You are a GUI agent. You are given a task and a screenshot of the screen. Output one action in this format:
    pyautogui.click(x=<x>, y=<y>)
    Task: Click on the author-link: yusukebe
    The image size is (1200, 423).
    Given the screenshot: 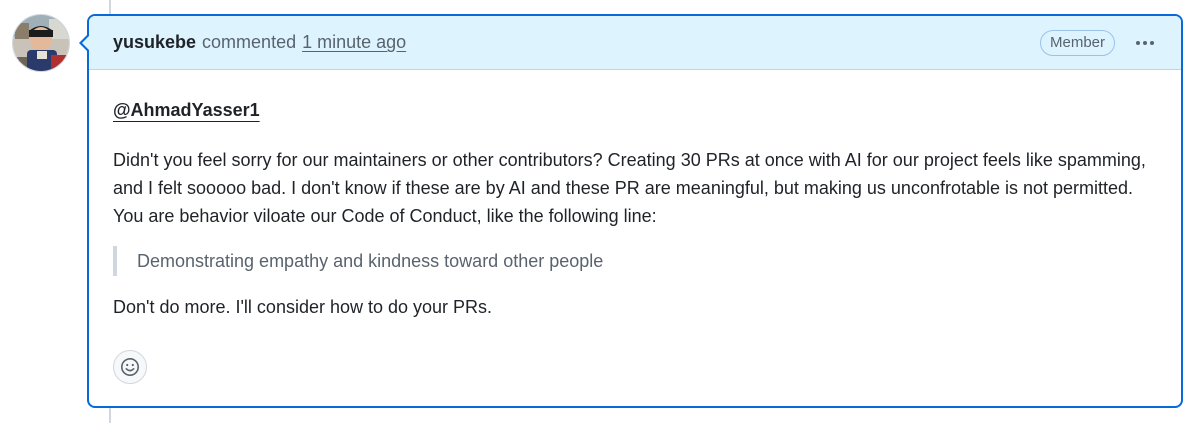 What is the action you would take?
    pyautogui.click(x=154, y=42)
    